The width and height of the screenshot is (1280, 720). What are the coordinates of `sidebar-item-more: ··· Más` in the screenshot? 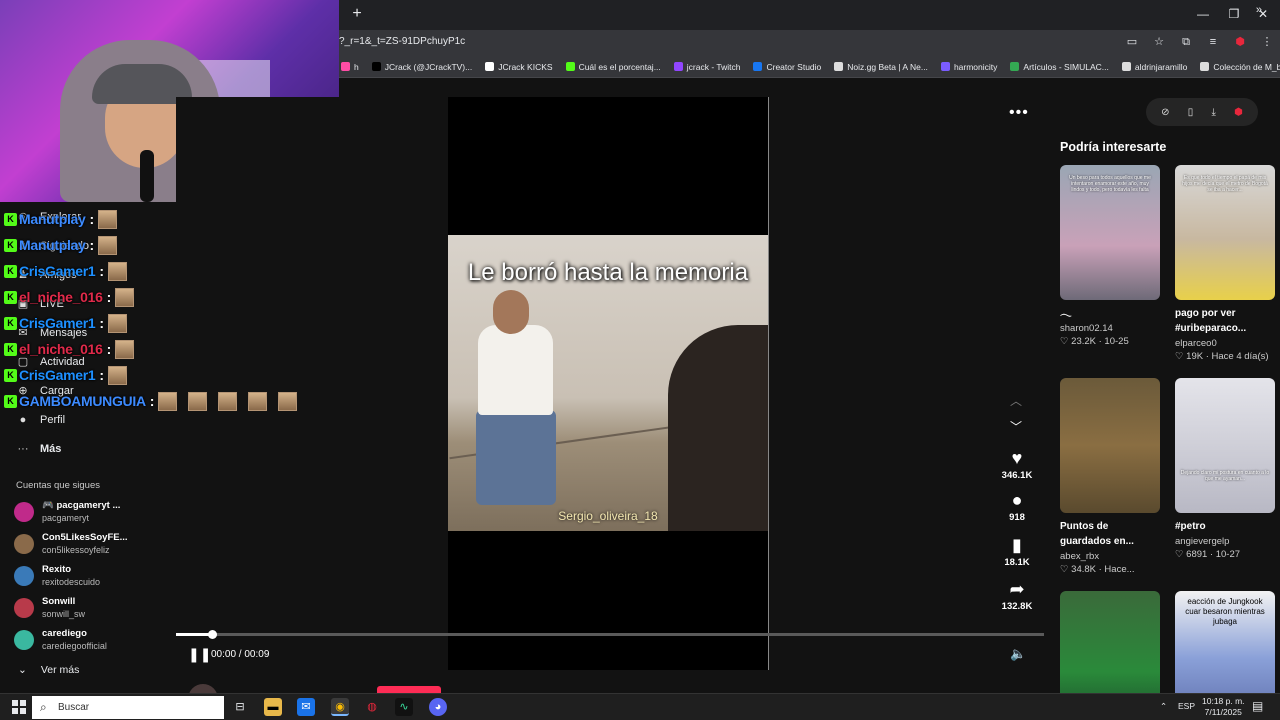 It's located at (39, 449).